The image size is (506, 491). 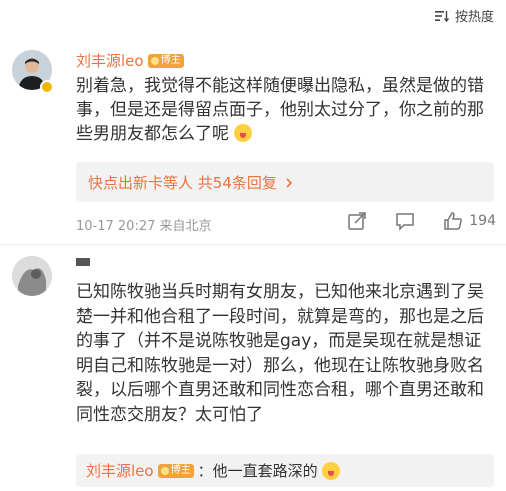 I want to click on comment-author: 刘丰源leo 博主, so click(x=130, y=60).